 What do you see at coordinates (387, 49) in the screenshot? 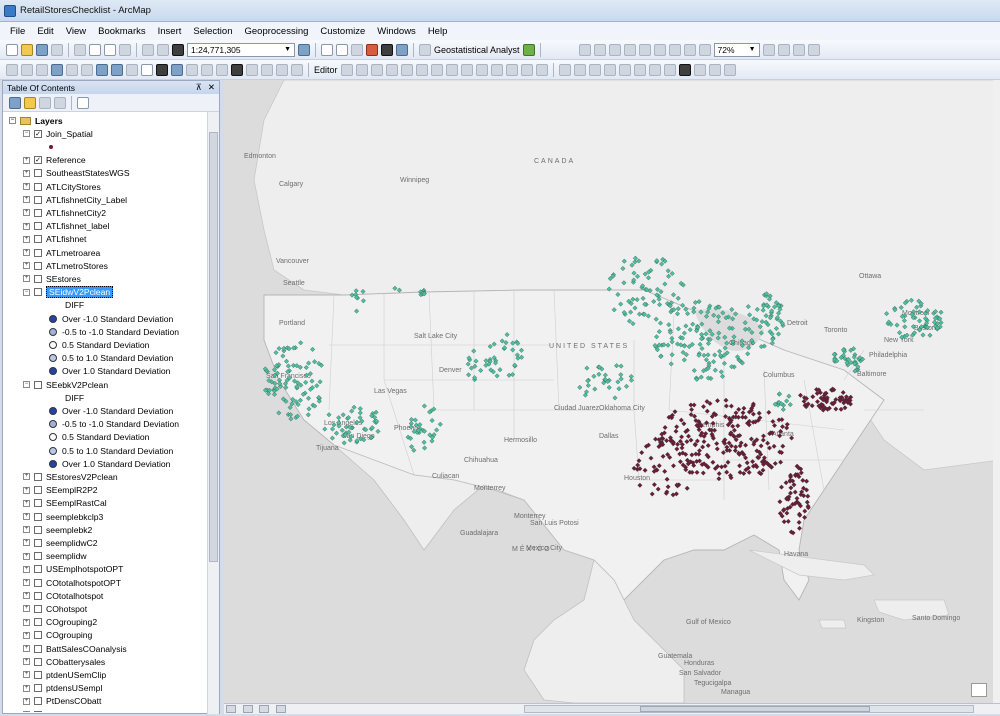
I see `python-window-icon` at bounding box center [387, 49].